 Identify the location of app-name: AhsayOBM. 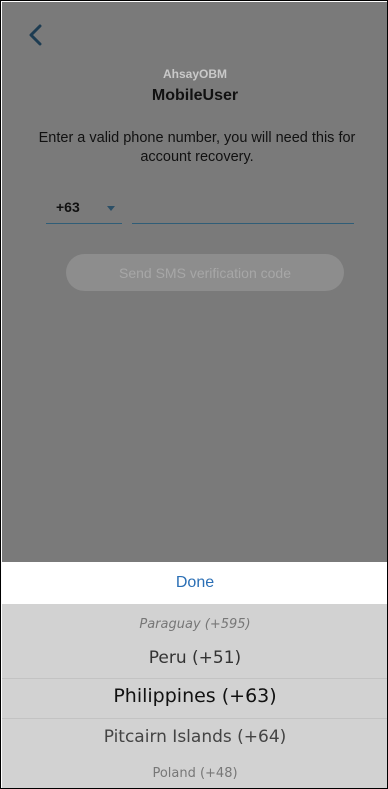
(194, 74).